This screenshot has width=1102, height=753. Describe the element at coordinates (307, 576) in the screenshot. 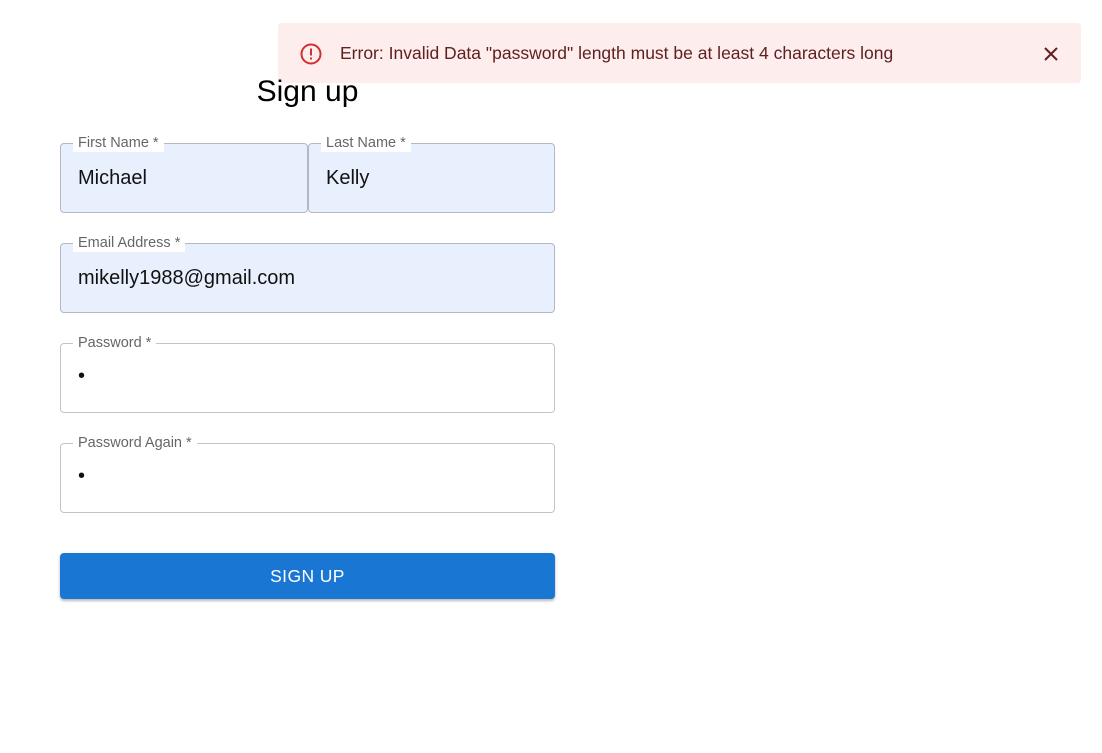

I see `signup-button: SIGN UP` at that location.